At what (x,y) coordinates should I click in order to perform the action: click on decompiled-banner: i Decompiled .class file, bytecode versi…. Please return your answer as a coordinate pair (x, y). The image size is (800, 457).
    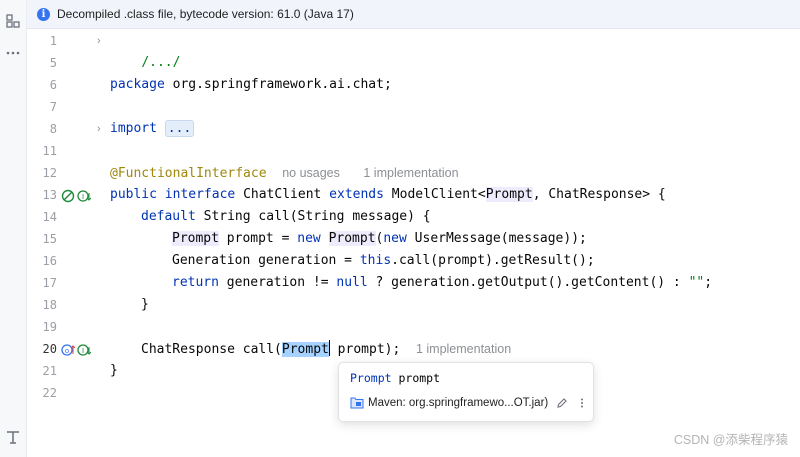
    Looking at the image, I should click on (413, 14).